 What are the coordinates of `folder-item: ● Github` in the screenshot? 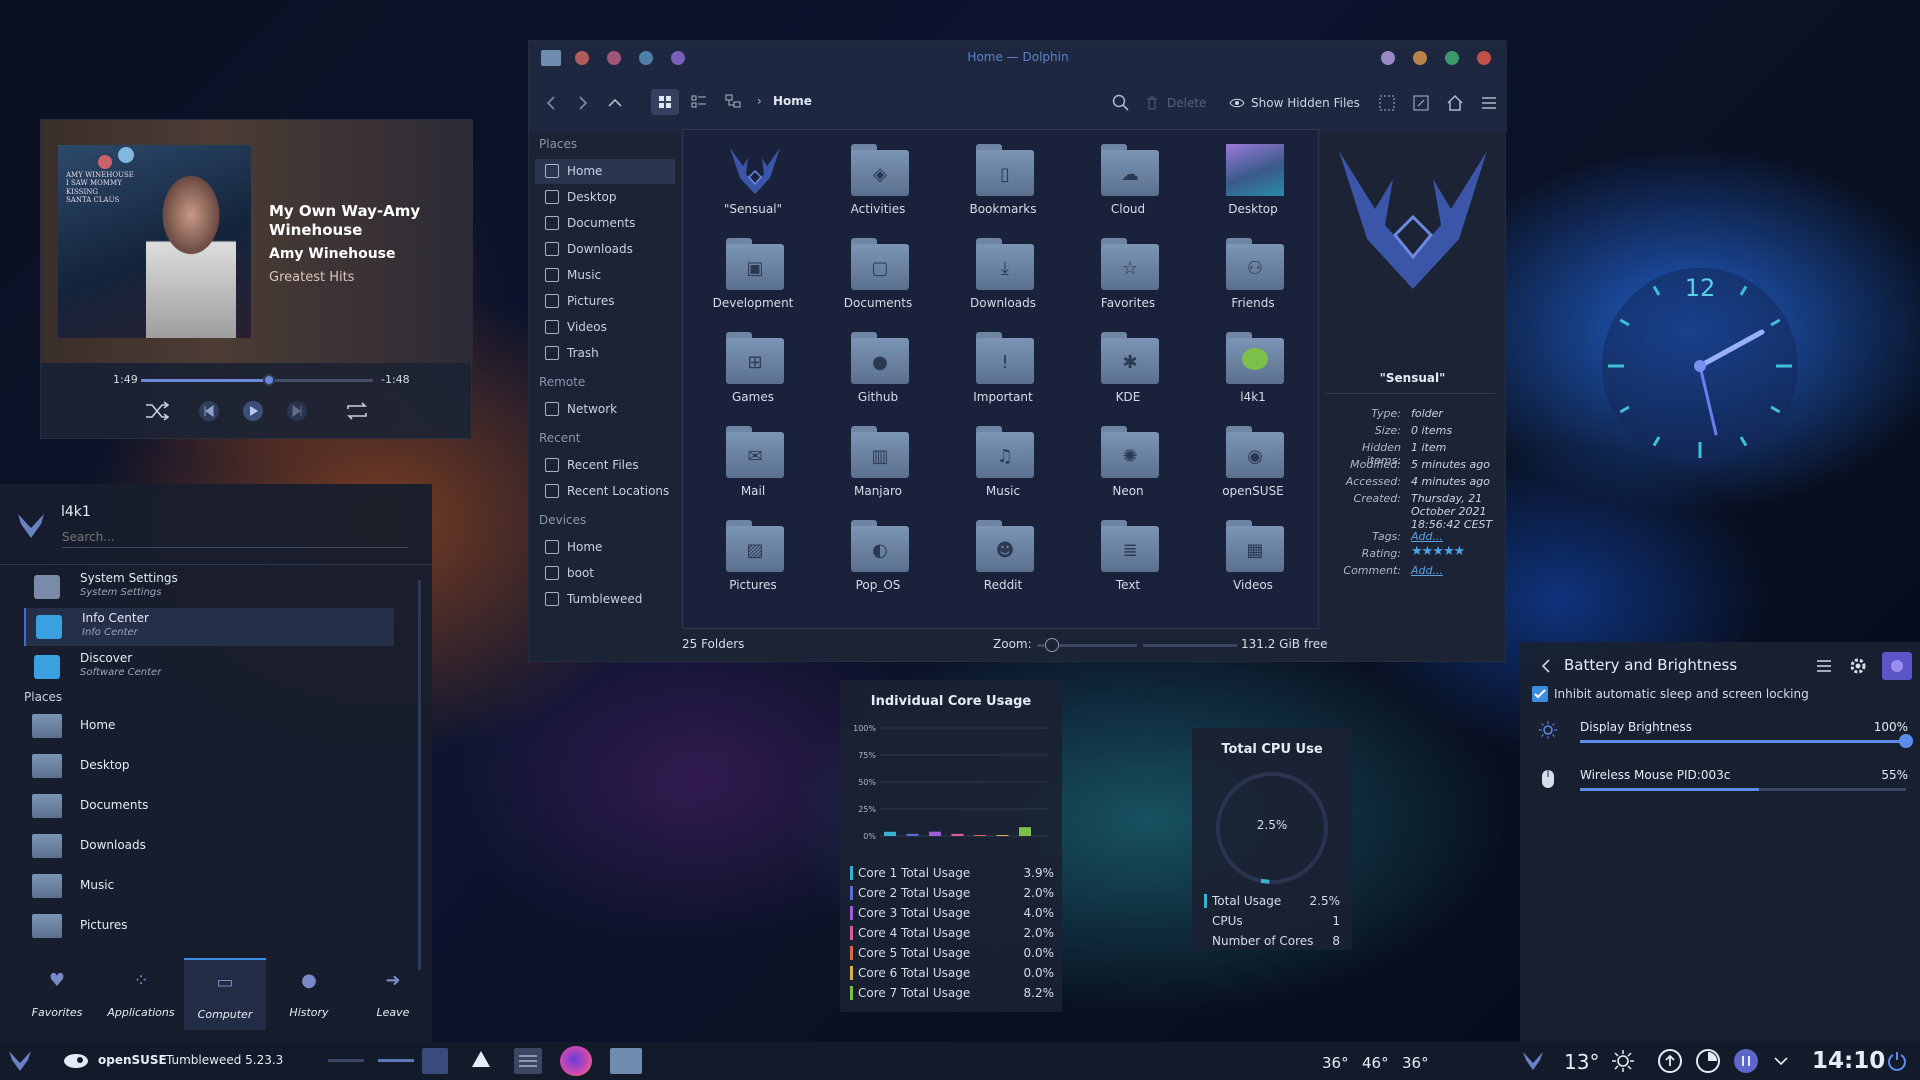 It's located at (878, 374).